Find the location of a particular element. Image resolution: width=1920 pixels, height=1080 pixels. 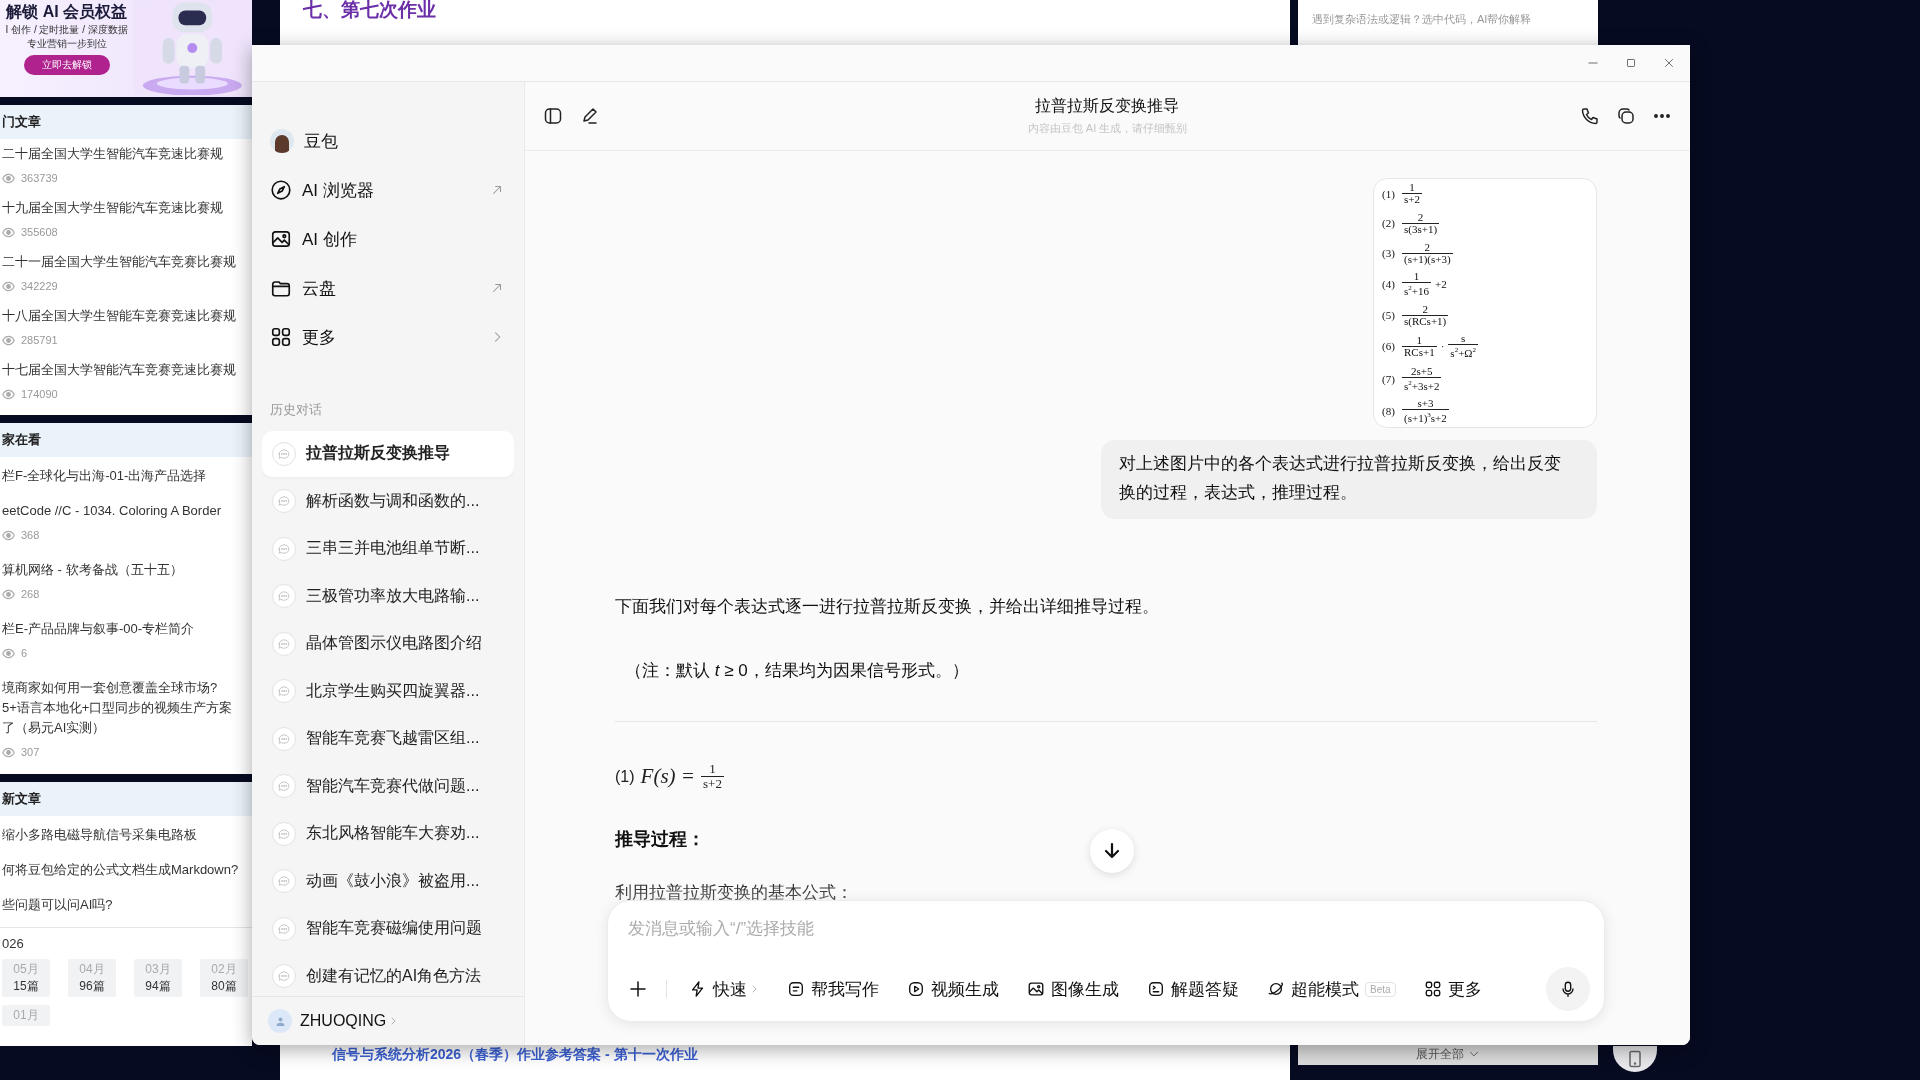

view-count: 355608 is located at coordinates (39, 232).